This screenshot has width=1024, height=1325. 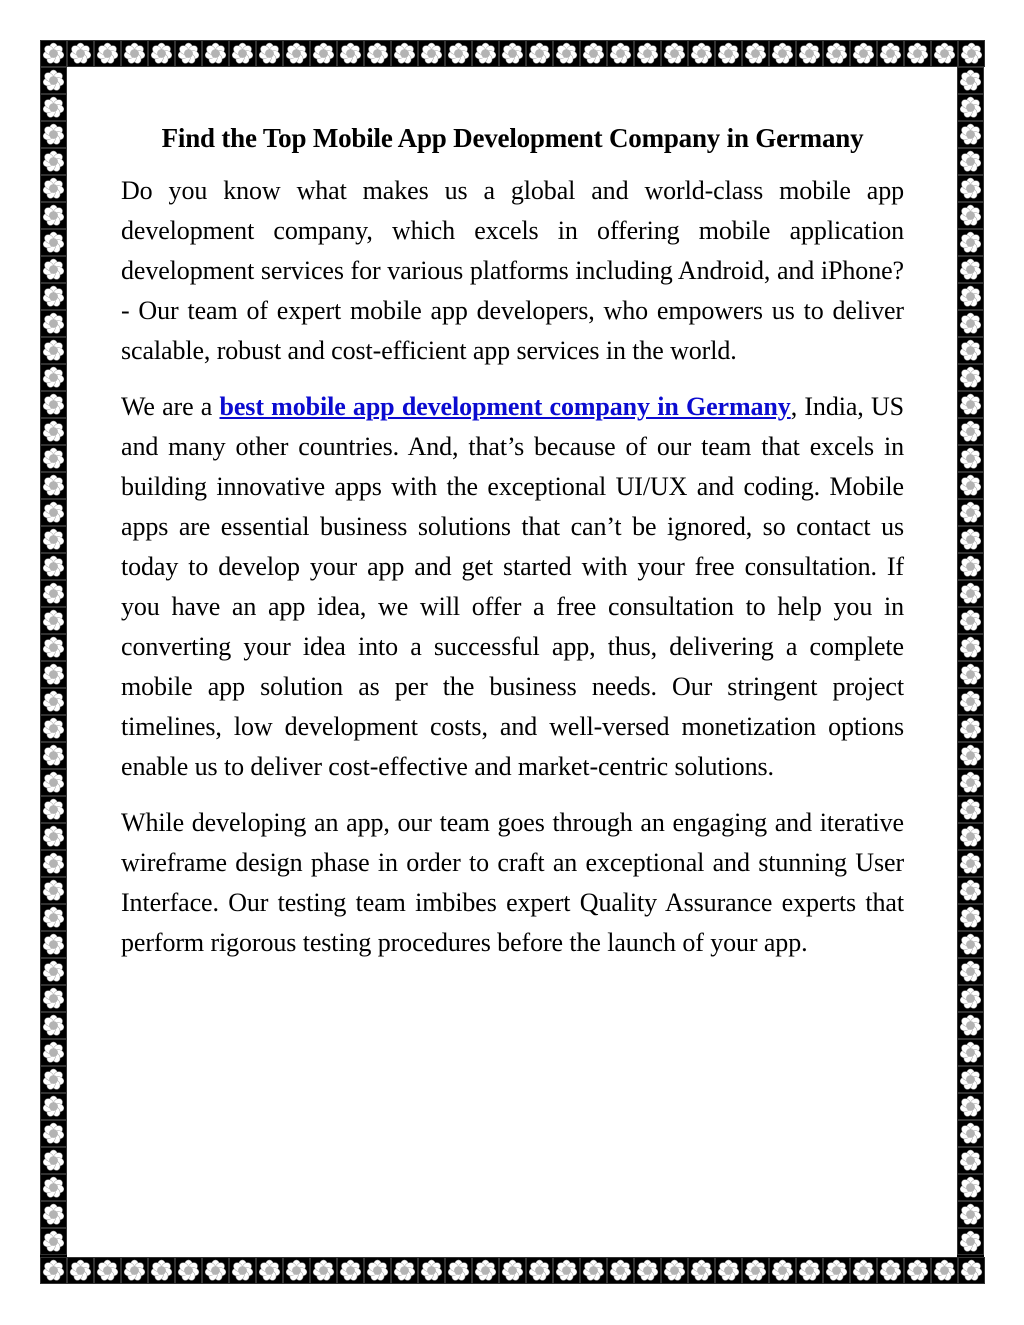 What do you see at coordinates (53, 661) in the screenshot?
I see `border-left` at bounding box center [53, 661].